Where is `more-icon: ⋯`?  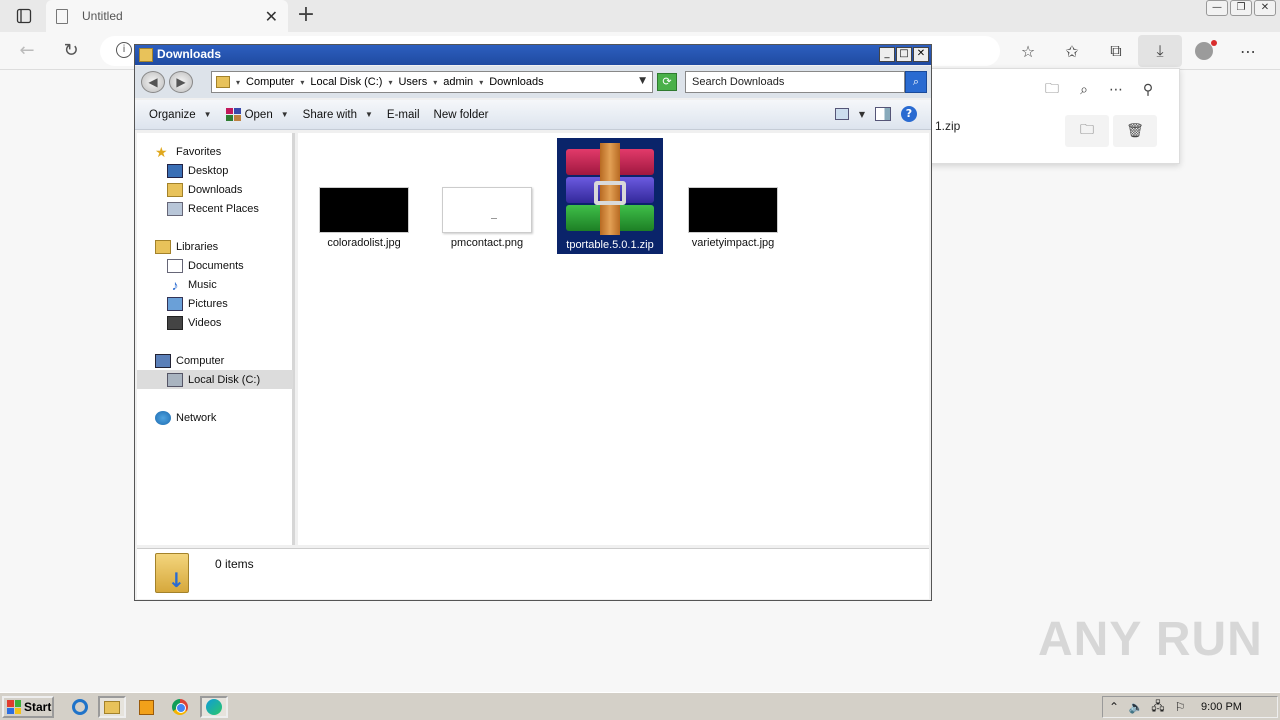 more-icon: ⋯ is located at coordinates (1116, 90).